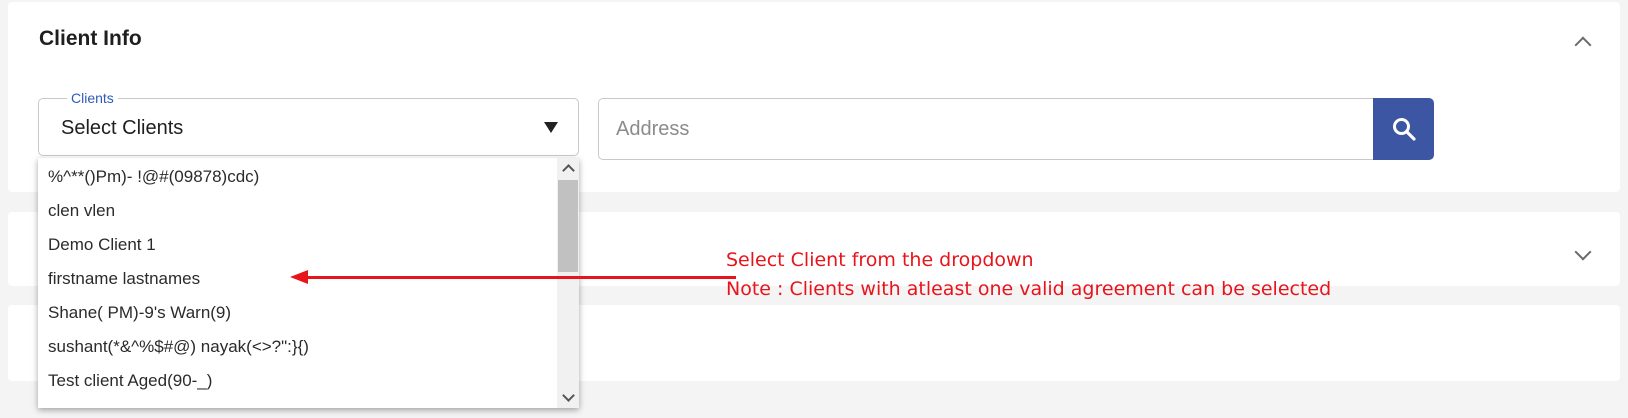  Describe the element at coordinates (124, 279) in the screenshot. I see `dropdown-option: firstname lastnames` at that location.